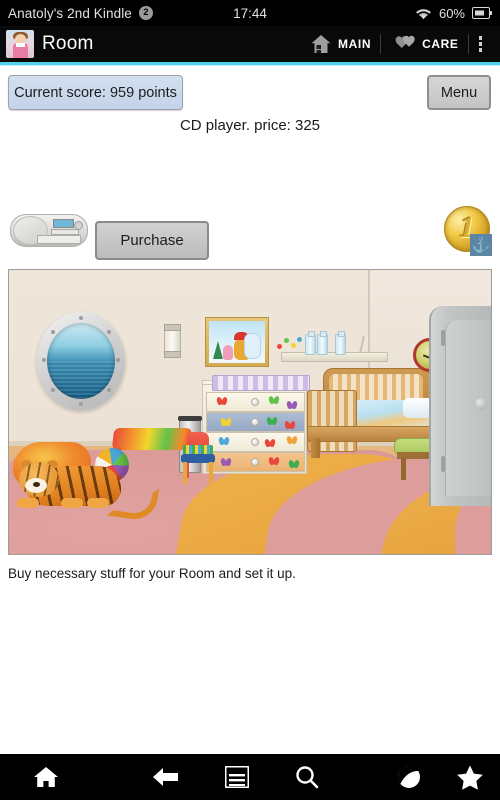  I want to click on hearts-icon, so click(403, 44).